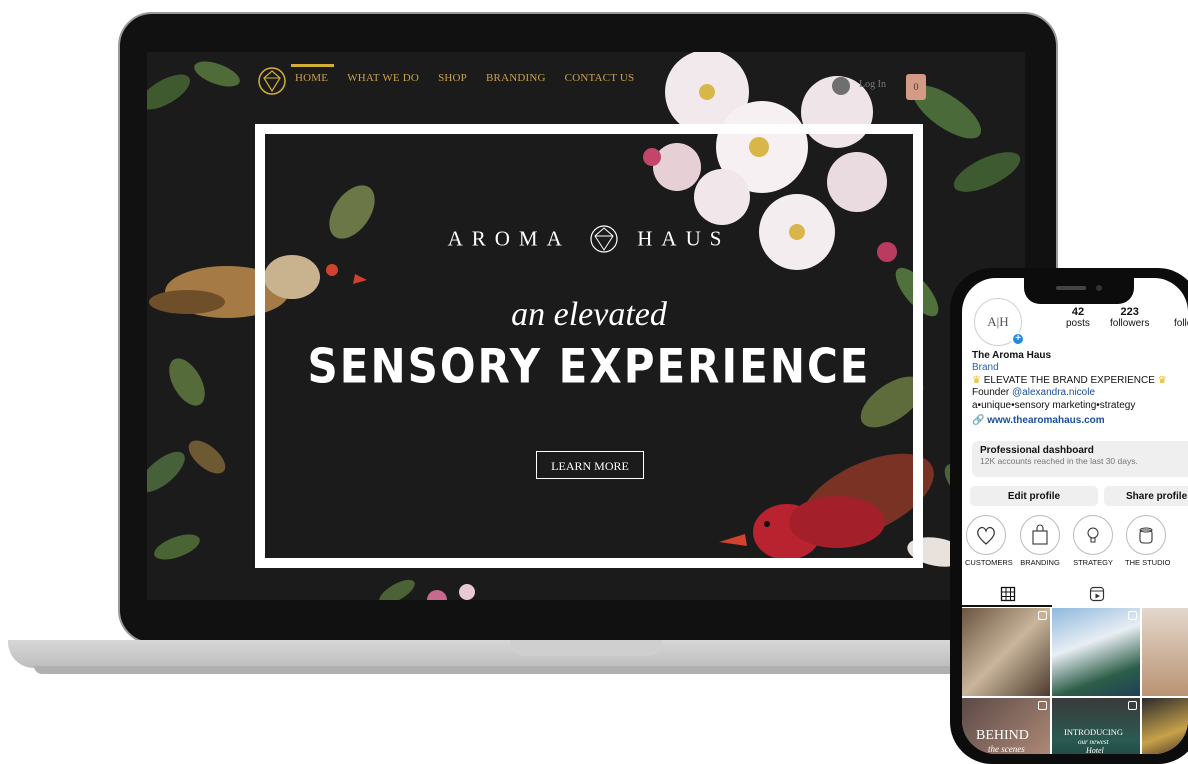 The image size is (1188, 764). What do you see at coordinates (1012, 355) in the screenshot?
I see `profile-name: The Aroma Haus` at bounding box center [1012, 355].